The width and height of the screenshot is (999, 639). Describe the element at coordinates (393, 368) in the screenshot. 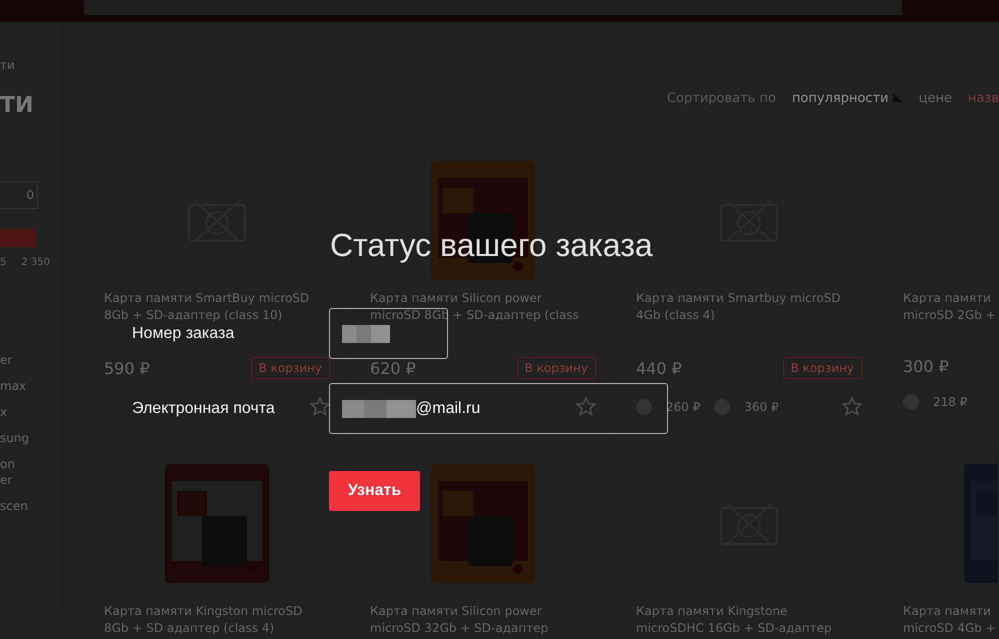

I see `product-price: 620 ₽` at that location.